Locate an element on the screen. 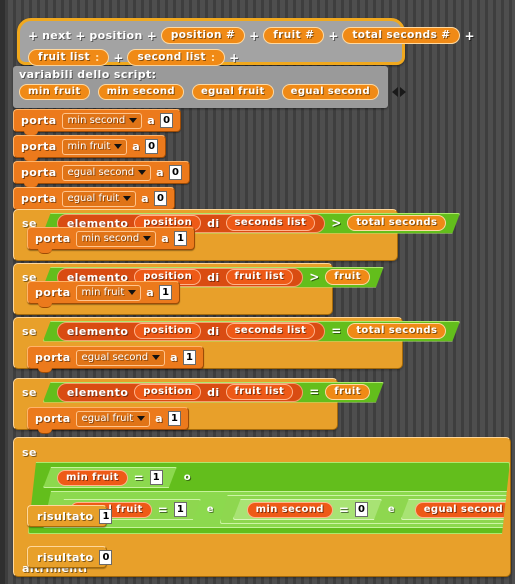 The height and width of the screenshot is (584, 515). or-keyword: o is located at coordinates (187, 477).